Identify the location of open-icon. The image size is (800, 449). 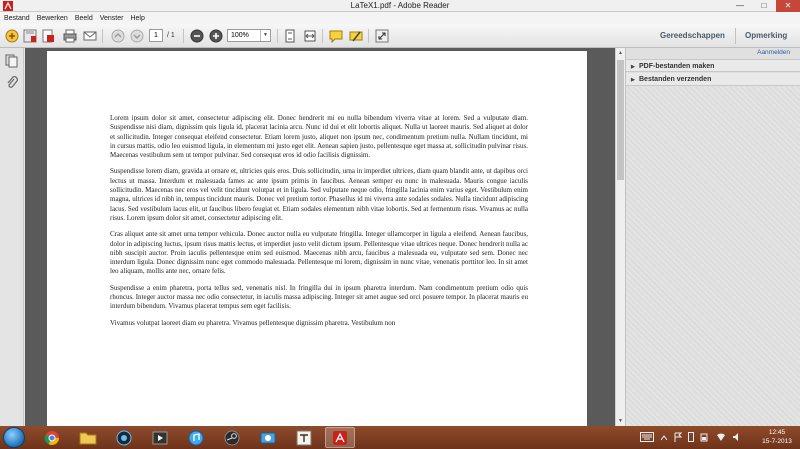
(48, 36).